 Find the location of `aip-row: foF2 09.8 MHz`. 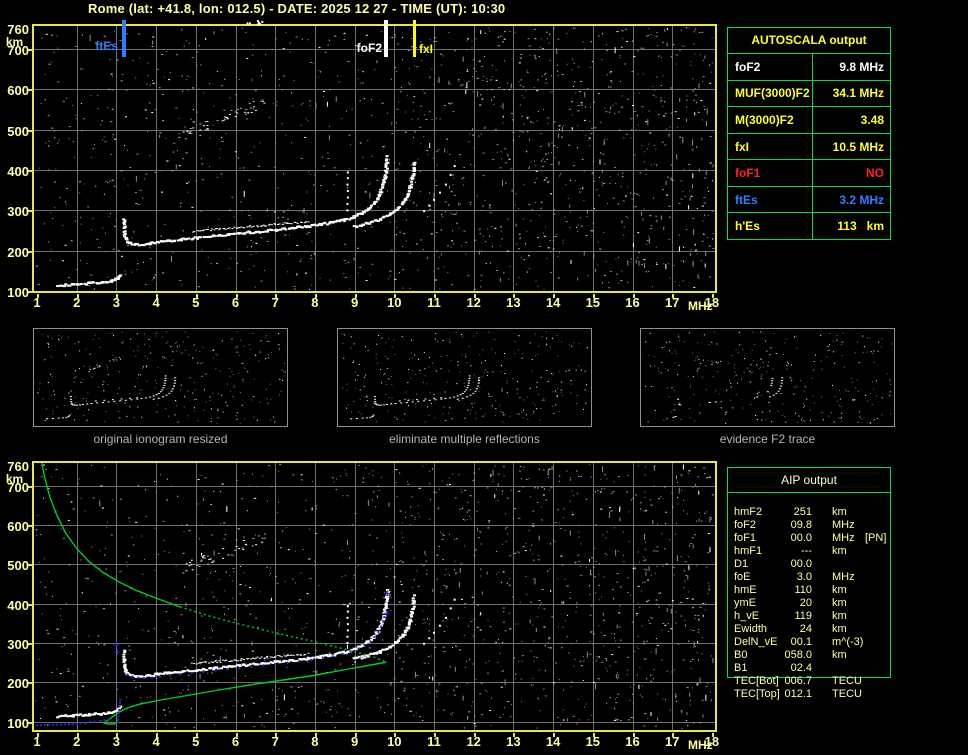

aip-row: foF2 09.8 MHz is located at coordinates (809, 525).